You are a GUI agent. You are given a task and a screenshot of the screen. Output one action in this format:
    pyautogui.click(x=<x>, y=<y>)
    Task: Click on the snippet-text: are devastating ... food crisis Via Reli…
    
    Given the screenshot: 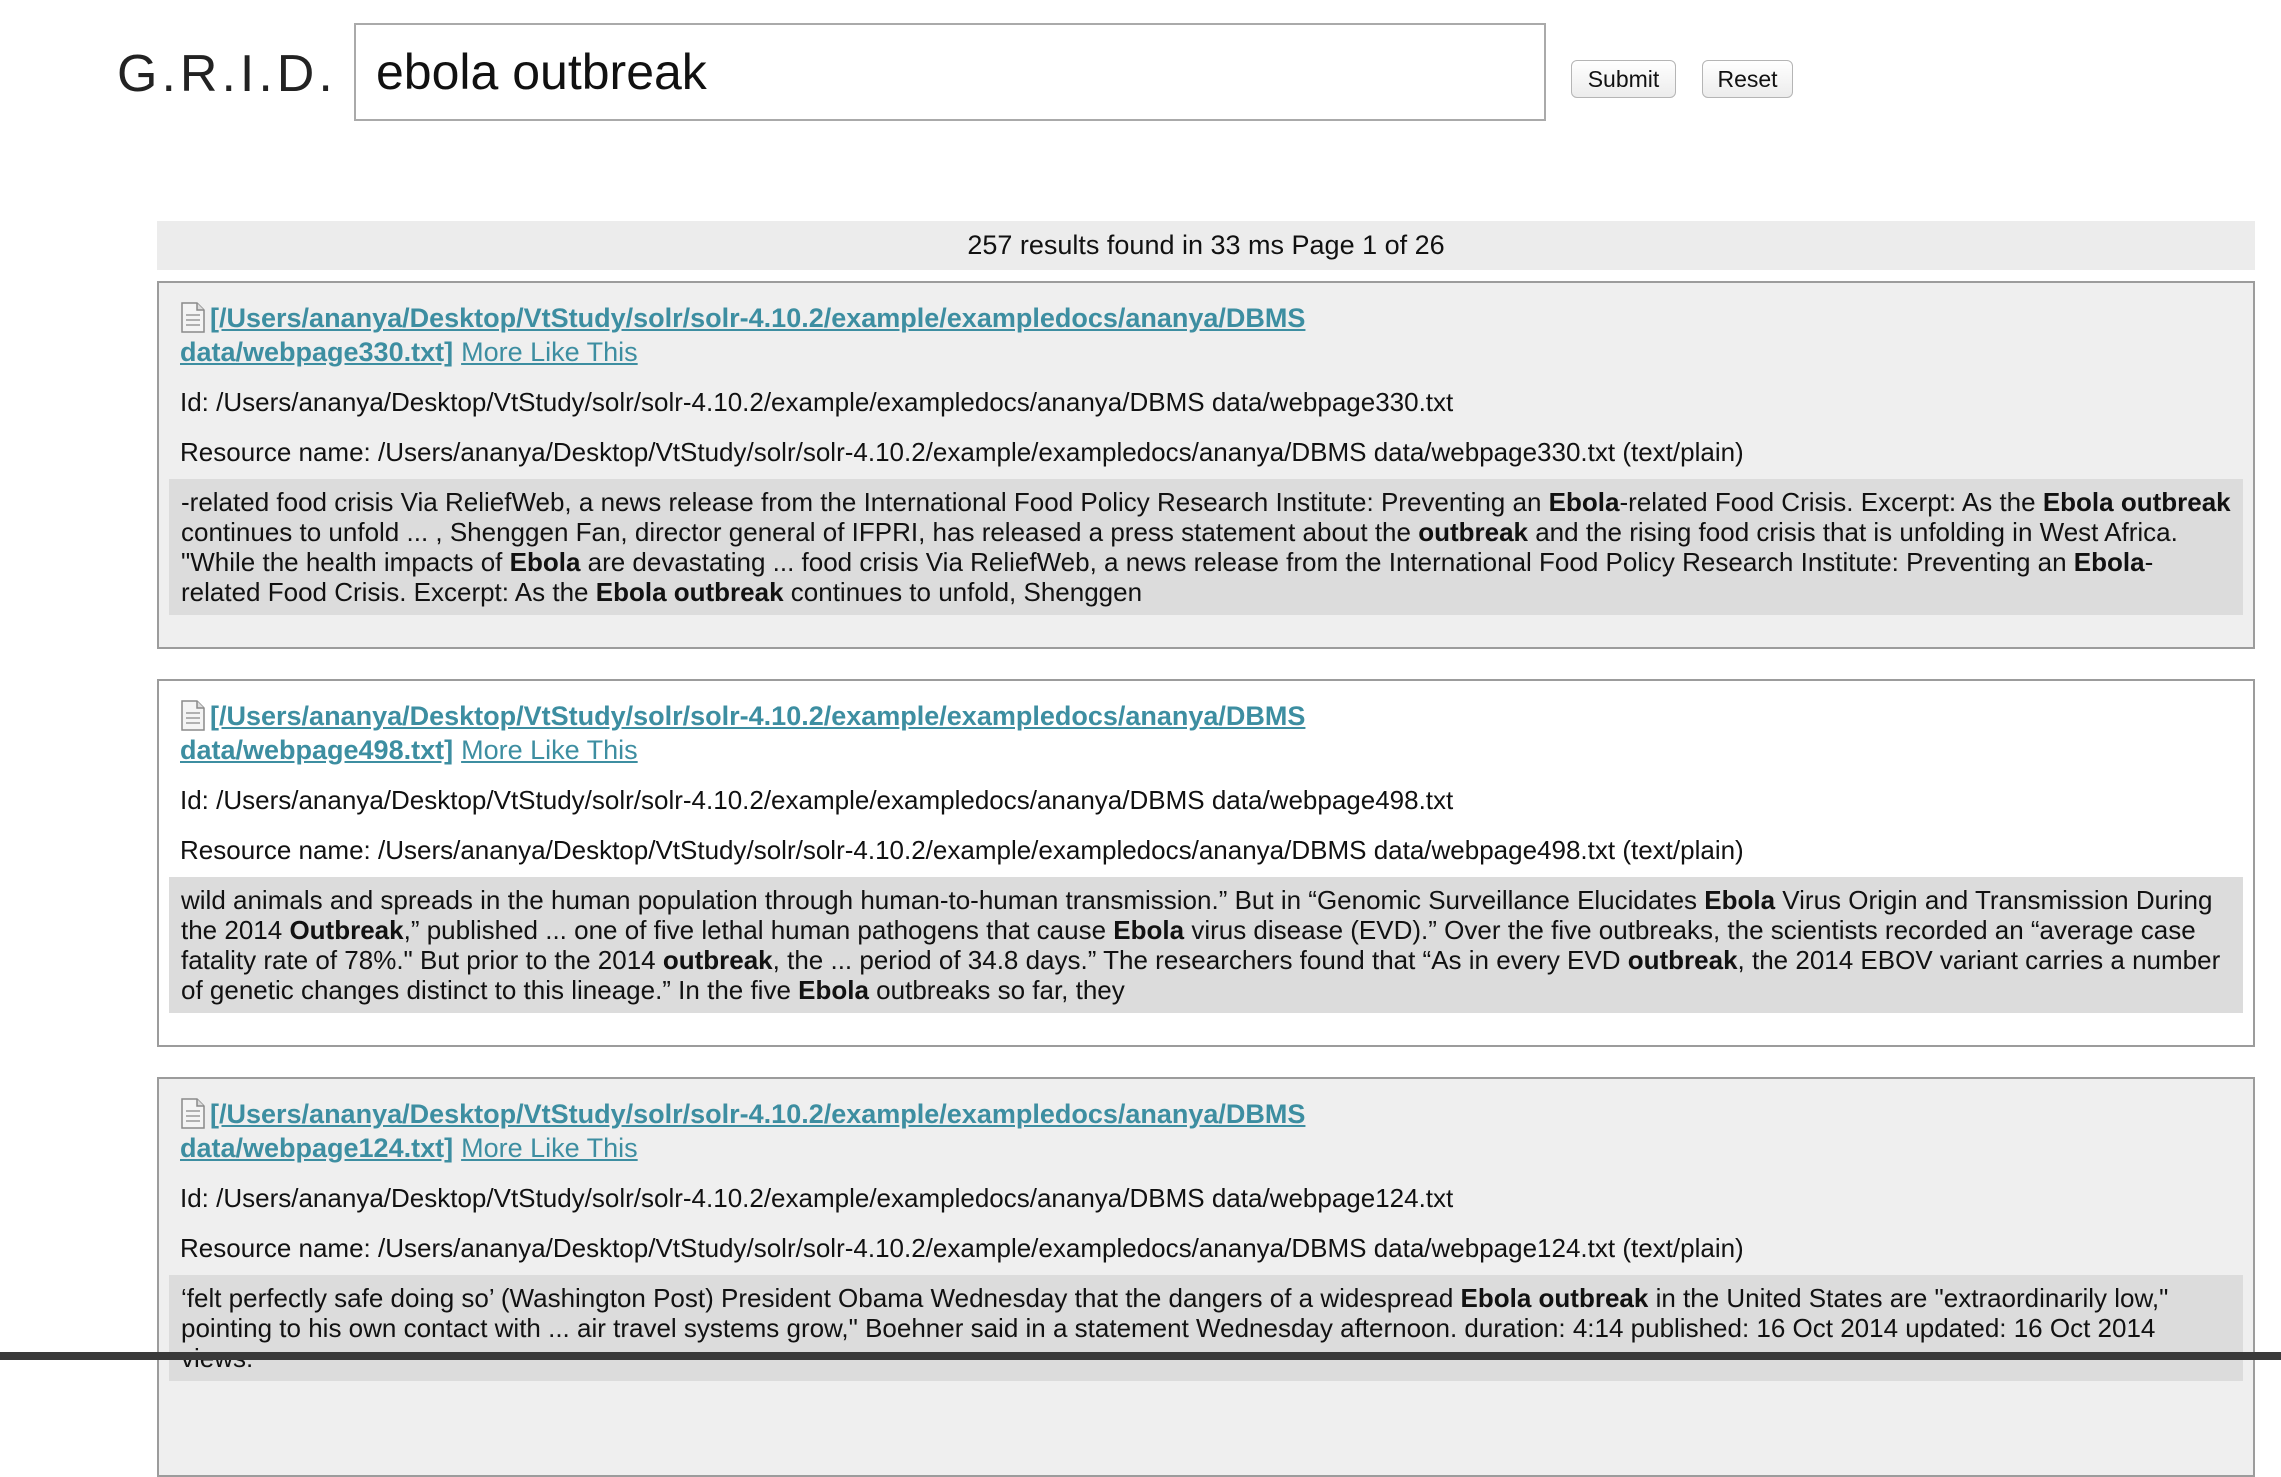 What is the action you would take?
    pyautogui.click(x=1327, y=562)
    